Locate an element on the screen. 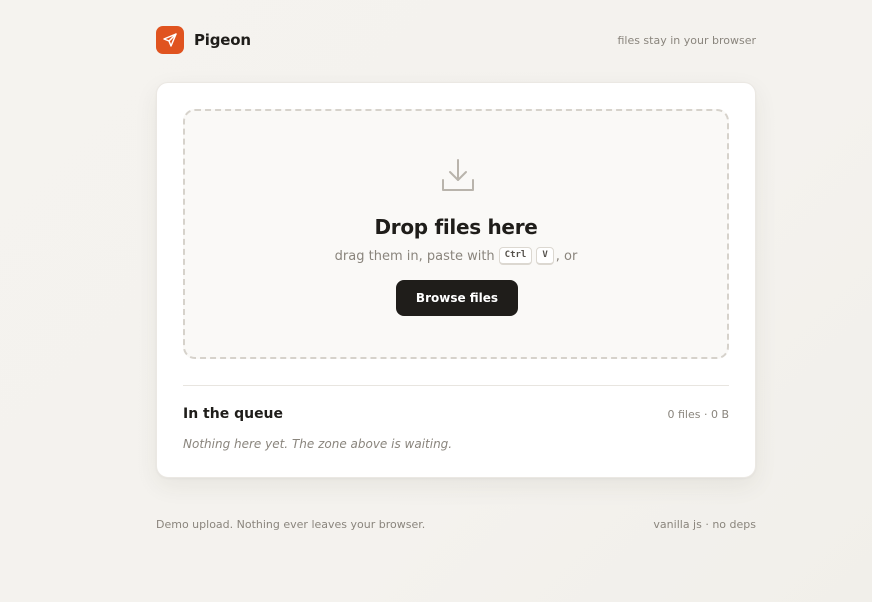  browse-files-button: Browse files is located at coordinates (457, 298).